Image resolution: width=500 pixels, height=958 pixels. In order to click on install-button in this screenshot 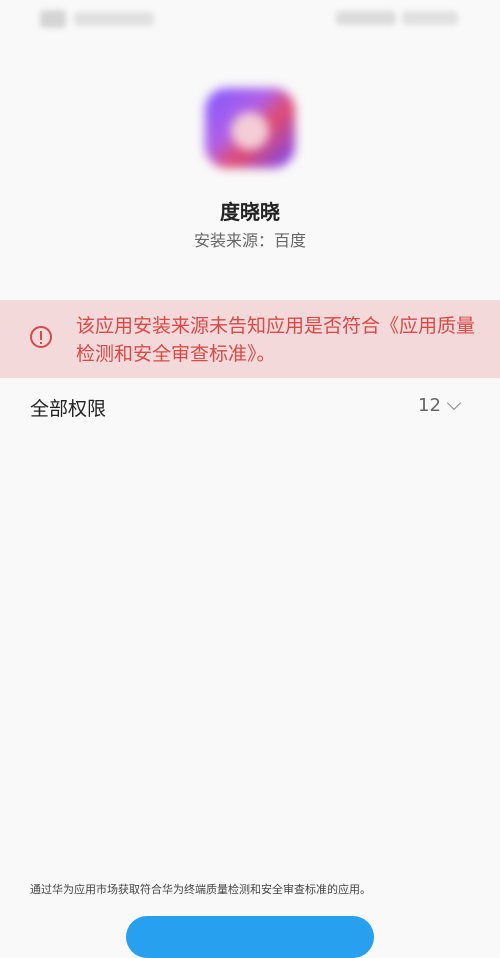, I will do `click(250, 937)`.